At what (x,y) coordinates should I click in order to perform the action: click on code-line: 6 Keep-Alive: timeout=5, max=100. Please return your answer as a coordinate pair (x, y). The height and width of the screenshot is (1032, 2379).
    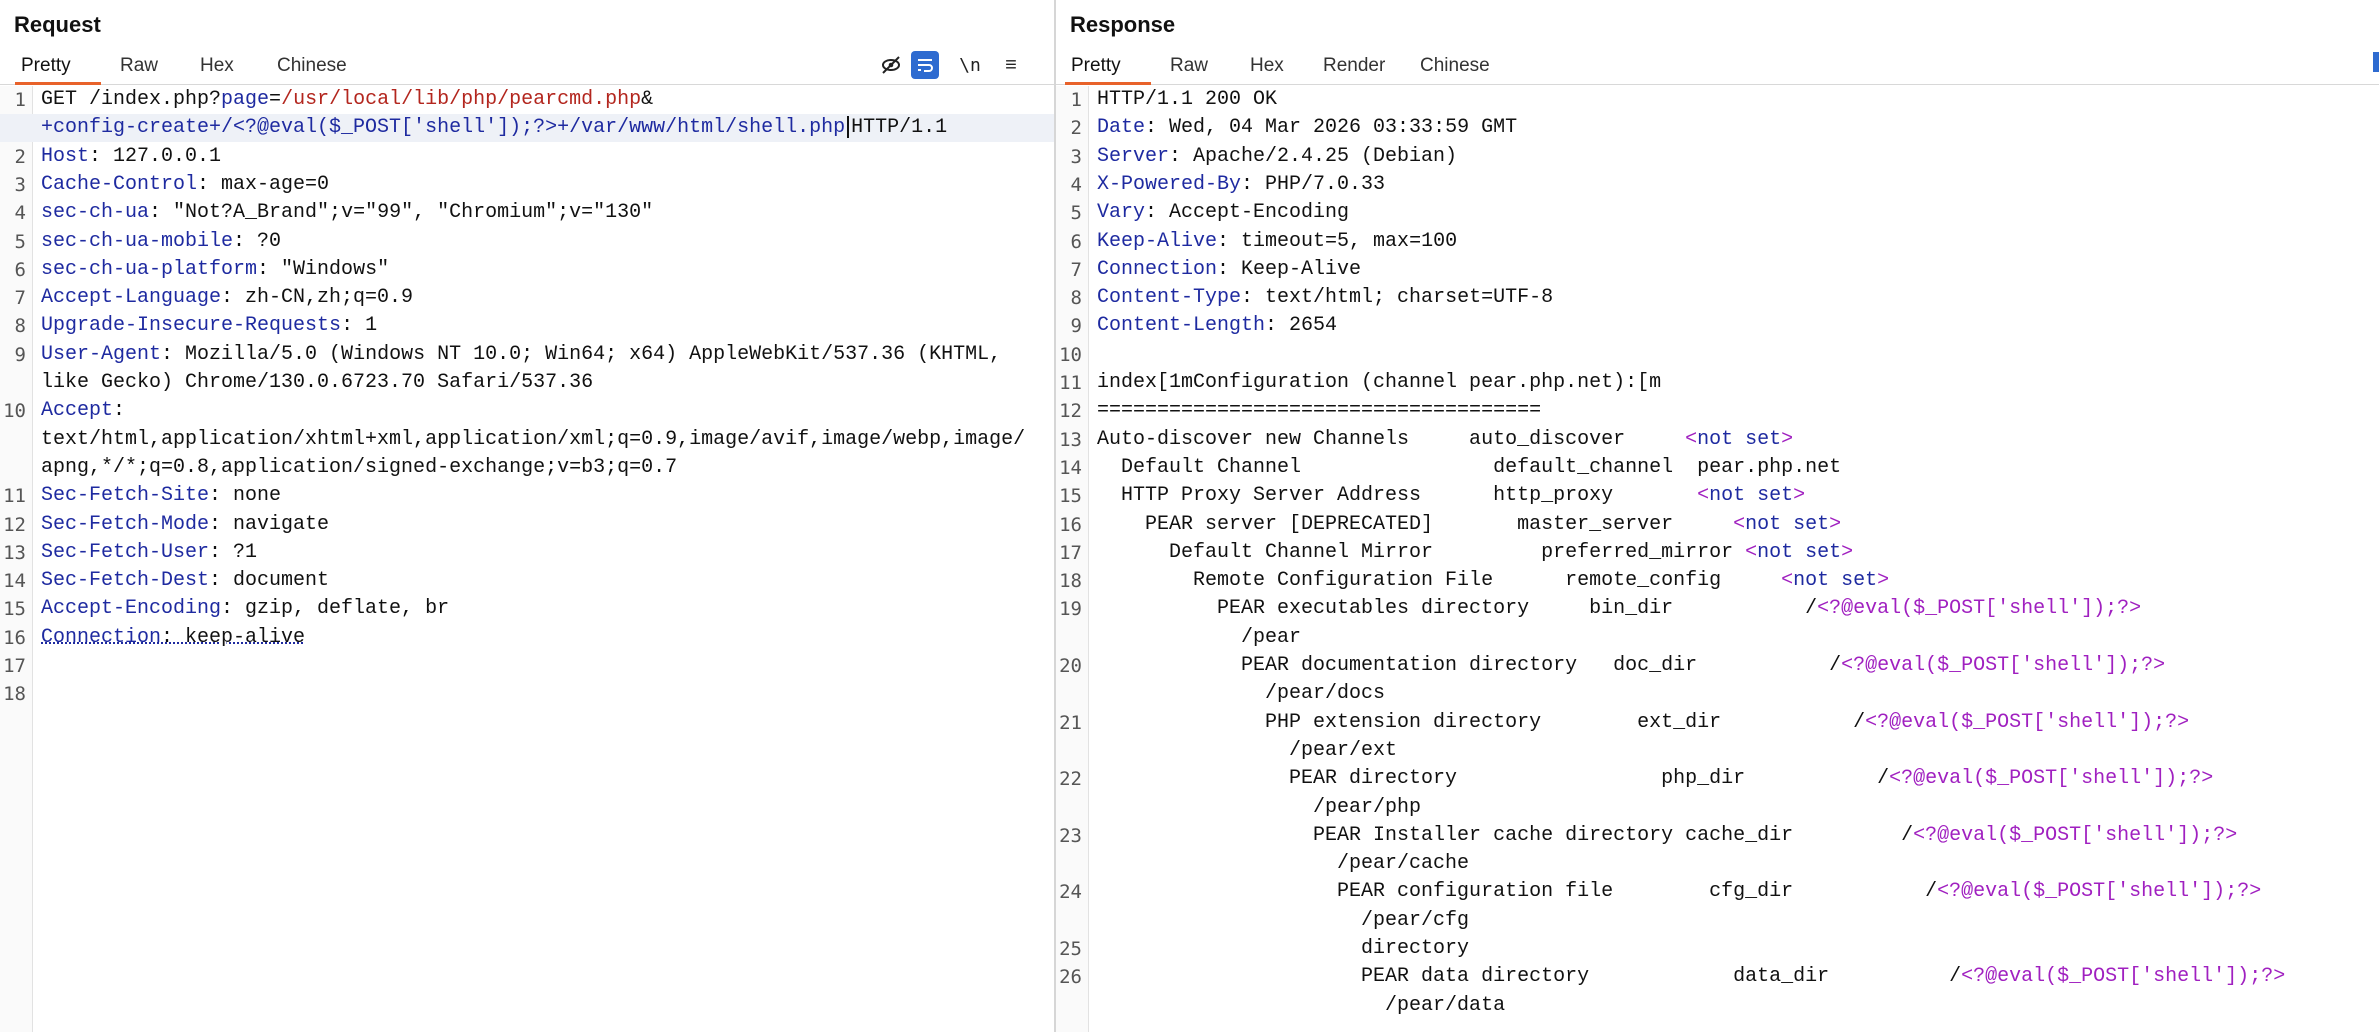
    Looking at the image, I should click on (1717, 242).